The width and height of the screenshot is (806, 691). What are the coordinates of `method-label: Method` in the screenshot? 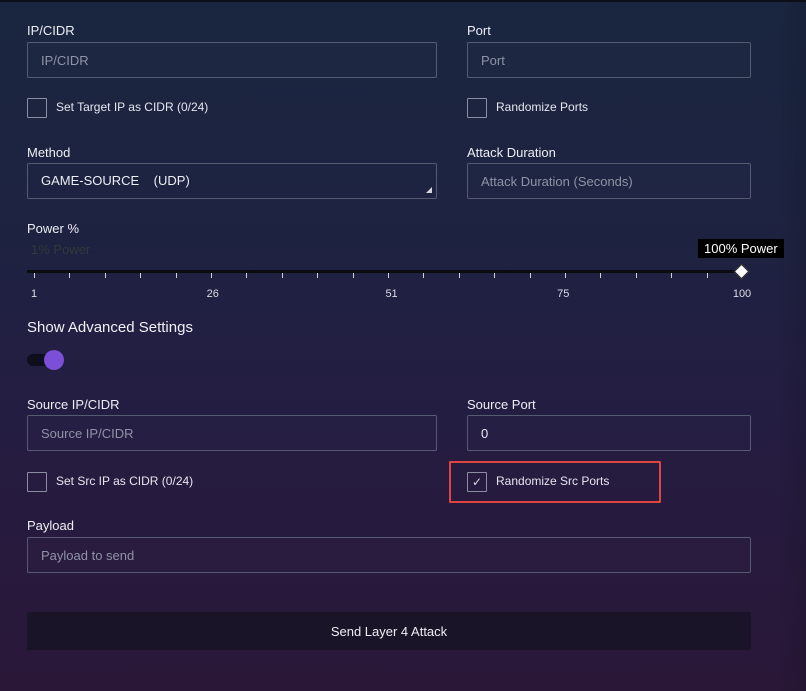 It's located at (49, 152).